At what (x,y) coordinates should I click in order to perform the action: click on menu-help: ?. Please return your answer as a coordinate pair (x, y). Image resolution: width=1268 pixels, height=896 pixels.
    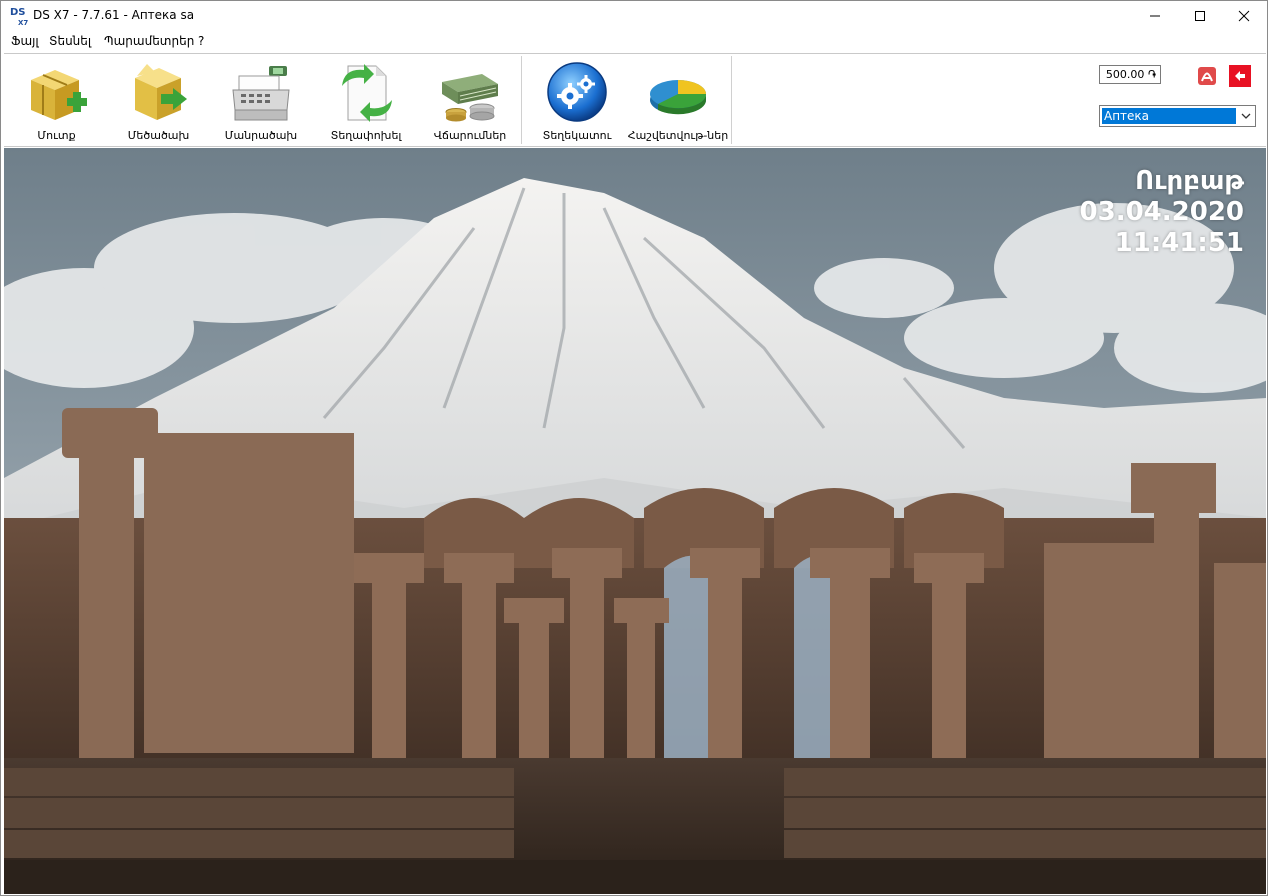
    Looking at the image, I should click on (201, 41).